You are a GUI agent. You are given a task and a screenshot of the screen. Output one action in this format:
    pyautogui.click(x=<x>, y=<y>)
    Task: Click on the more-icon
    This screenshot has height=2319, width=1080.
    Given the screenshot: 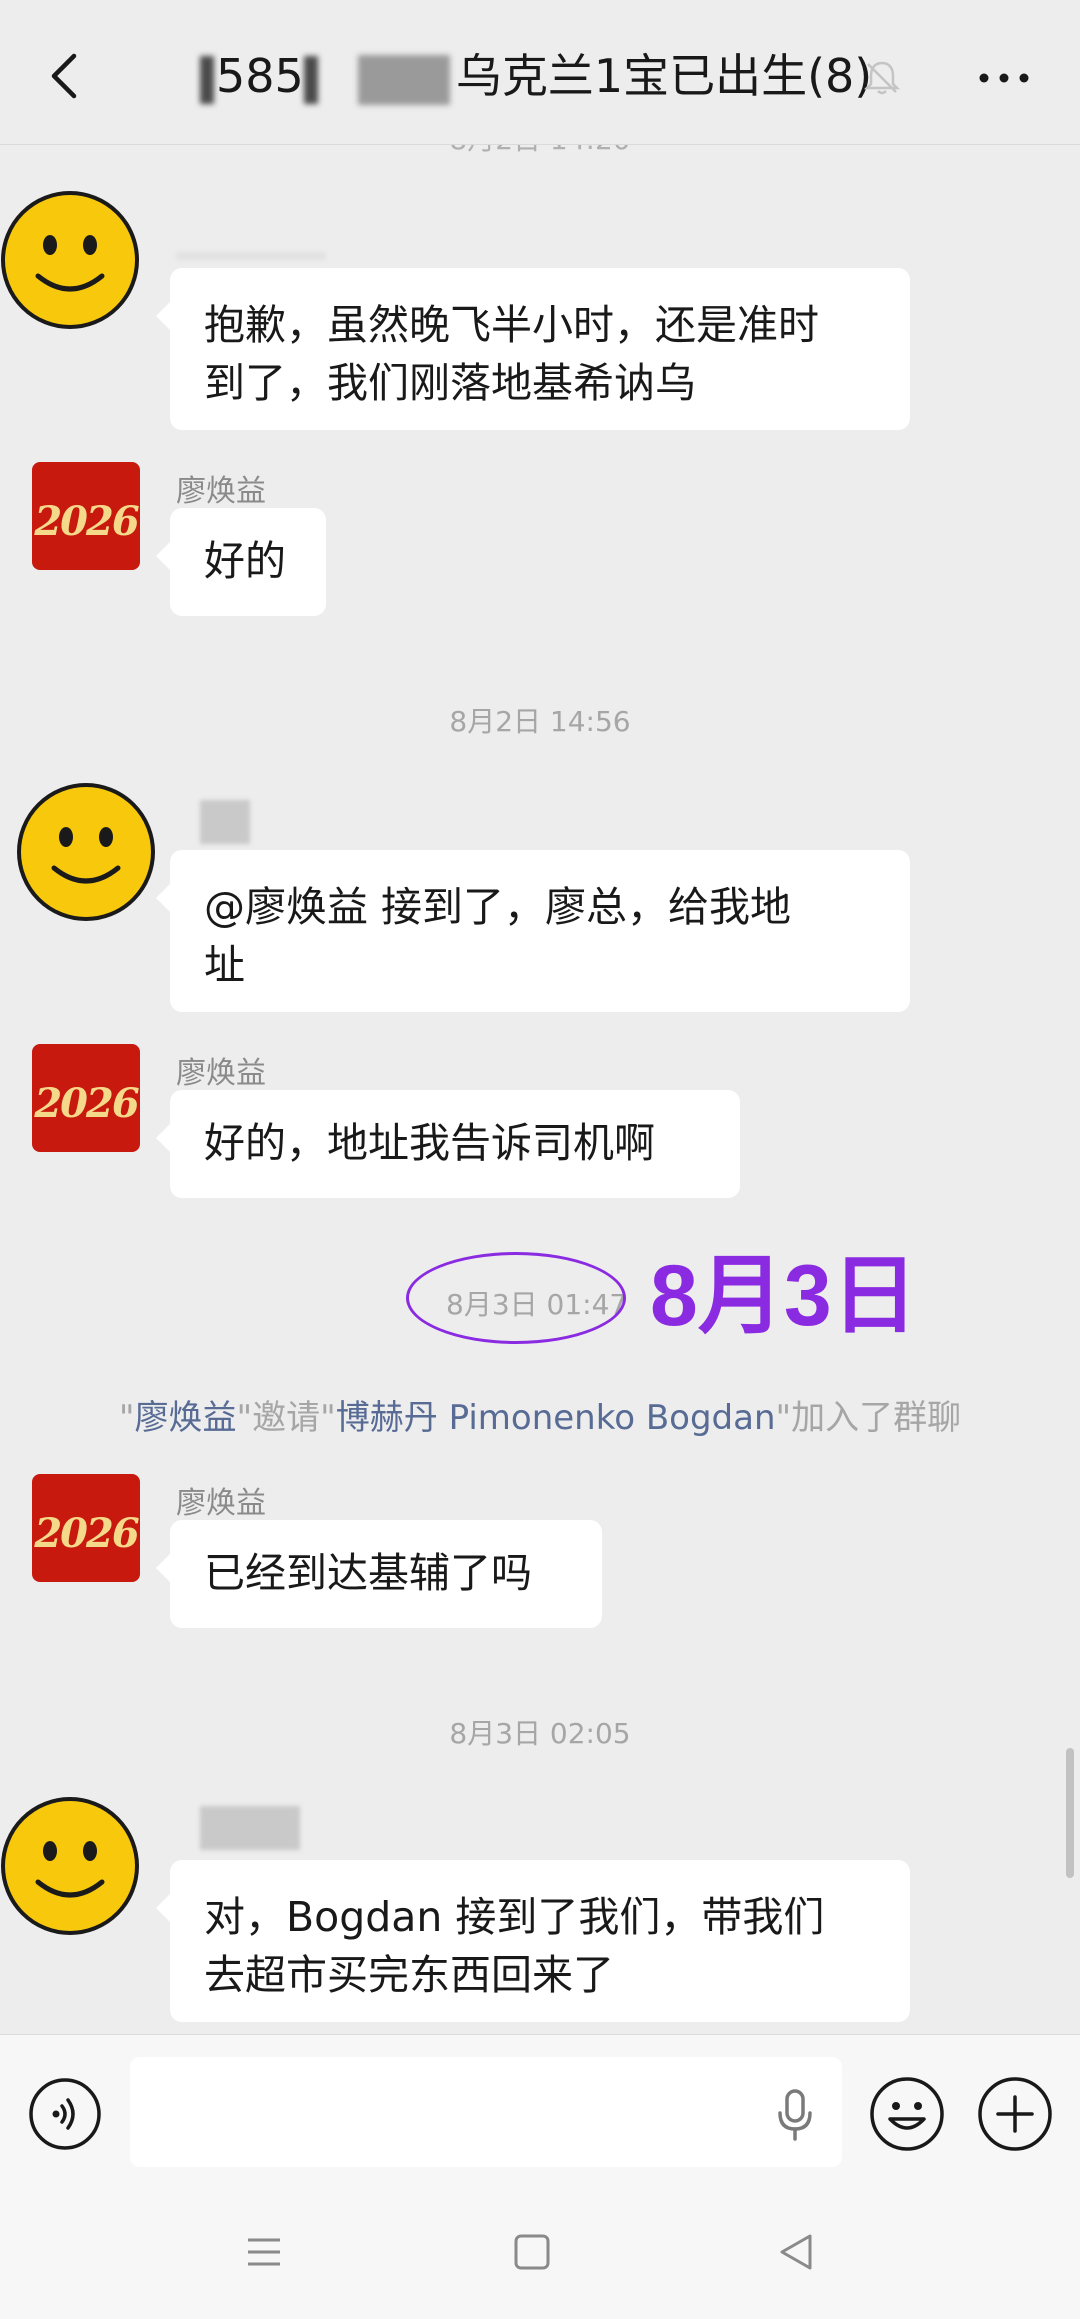 What is the action you would take?
    pyautogui.click(x=1004, y=78)
    